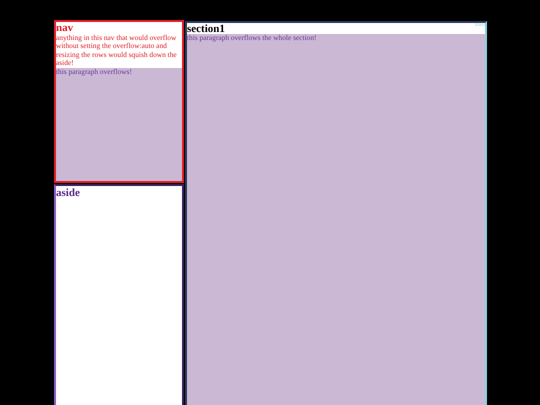 The height and width of the screenshot is (405, 540). I want to click on aside-heading: aside, so click(68, 193).